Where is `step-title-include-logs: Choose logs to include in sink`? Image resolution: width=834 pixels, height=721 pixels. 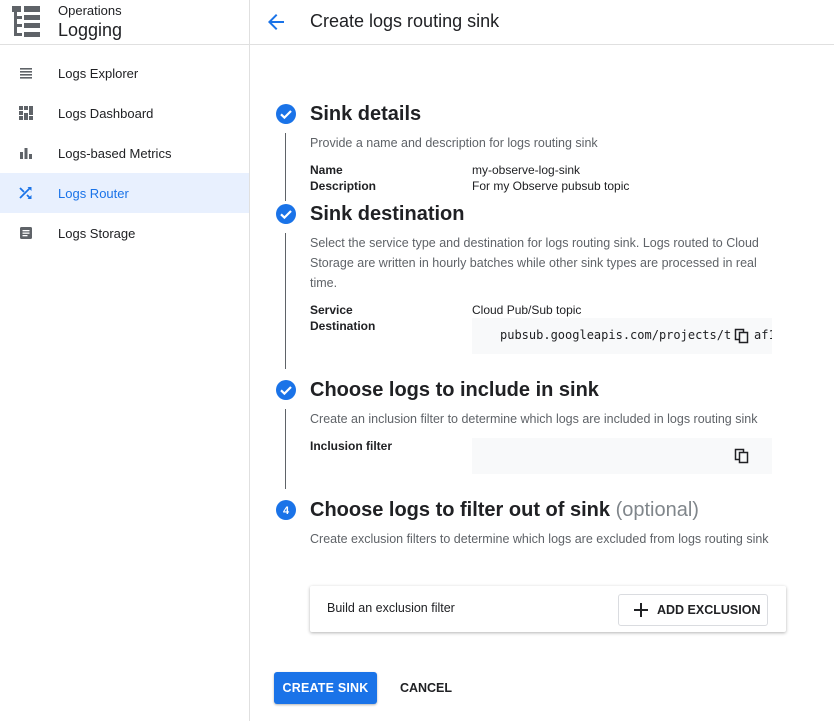 step-title-include-logs: Choose logs to include in sink is located at coordinates (454, 390).